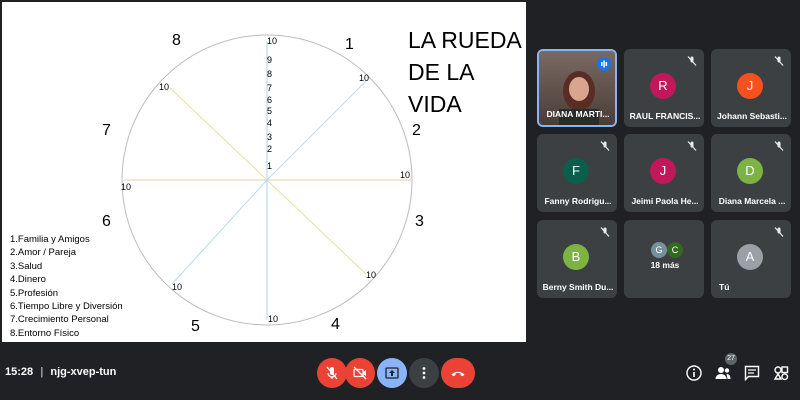  What do you see at coordinates (176, 40) in the screenshot?
I see `sector-number-8: 8` at bounding box center [176, 40].